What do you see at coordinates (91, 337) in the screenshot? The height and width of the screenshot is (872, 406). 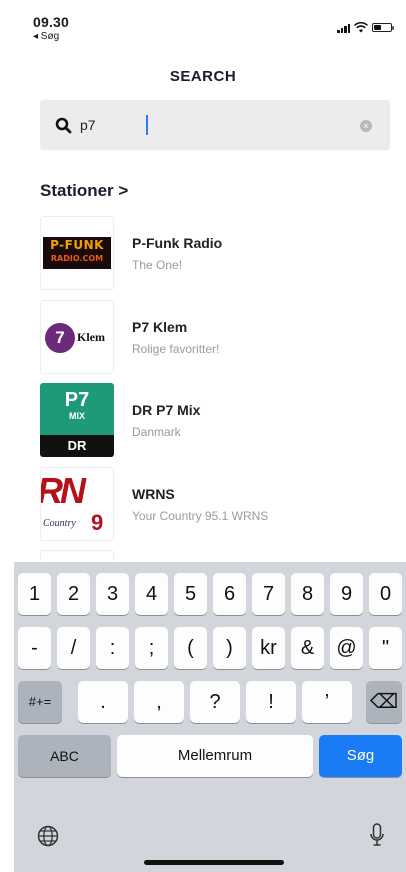 I see `logo-subtext: Klem` at bounding box center [91, 337].